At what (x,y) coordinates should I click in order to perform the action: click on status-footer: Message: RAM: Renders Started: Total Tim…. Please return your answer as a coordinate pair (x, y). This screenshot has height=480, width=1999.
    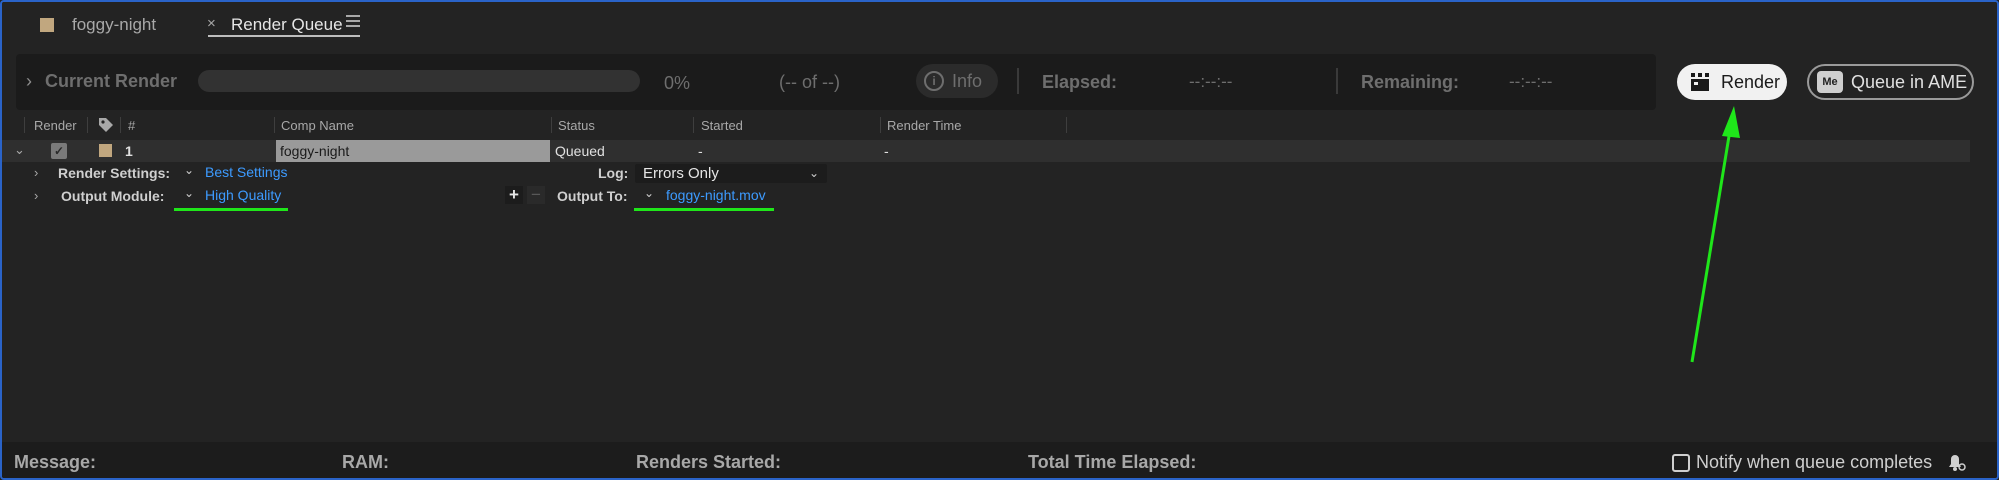
    Looking at the image, I should click on (999, 460).